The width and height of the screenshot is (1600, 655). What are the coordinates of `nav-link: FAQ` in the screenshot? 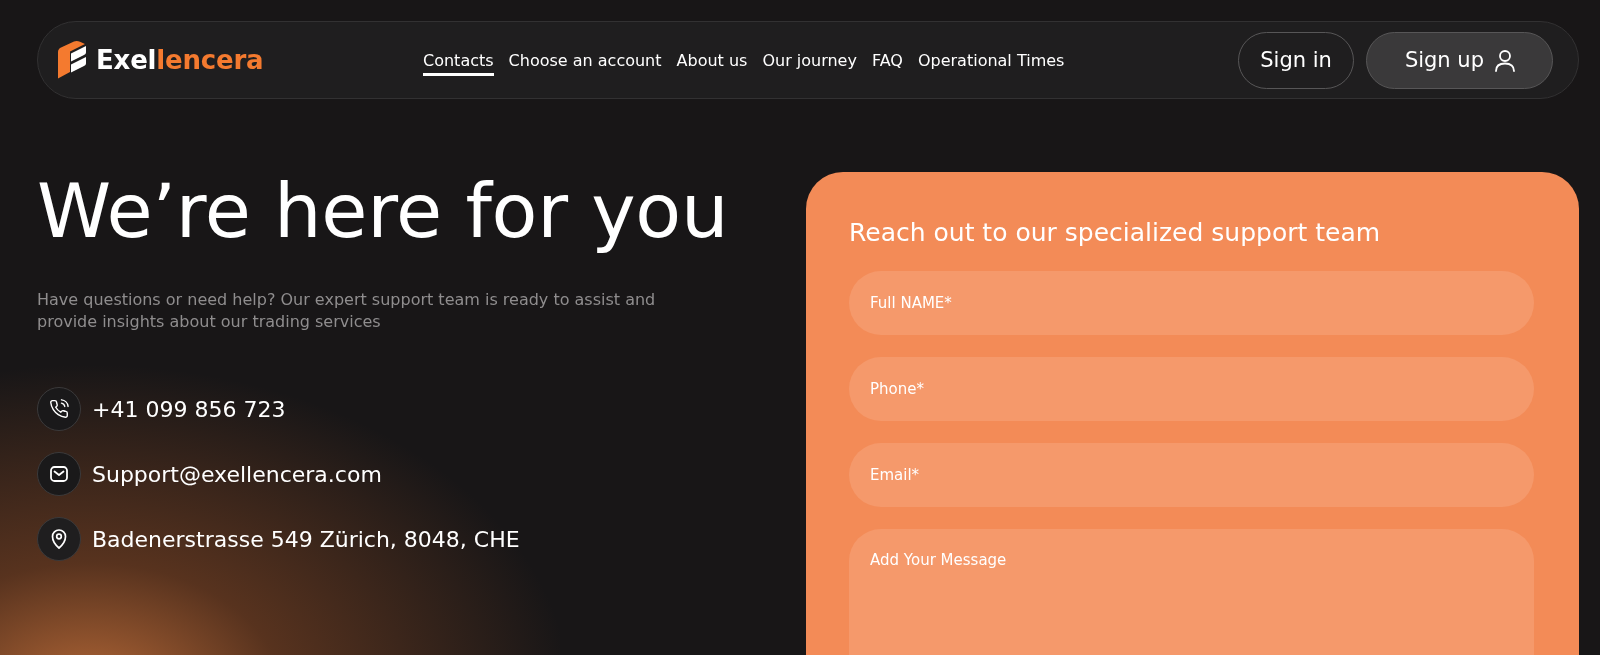 It's located at (887, 60).